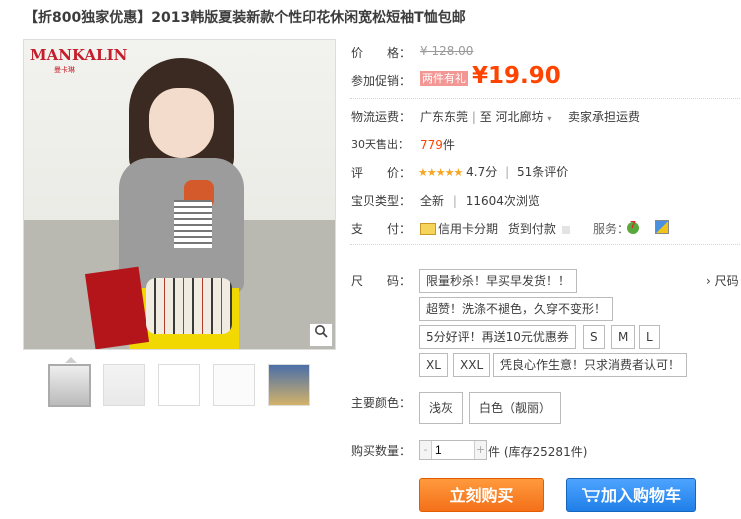  I want to click on quantity-stepper: - +, so click(453, 450).